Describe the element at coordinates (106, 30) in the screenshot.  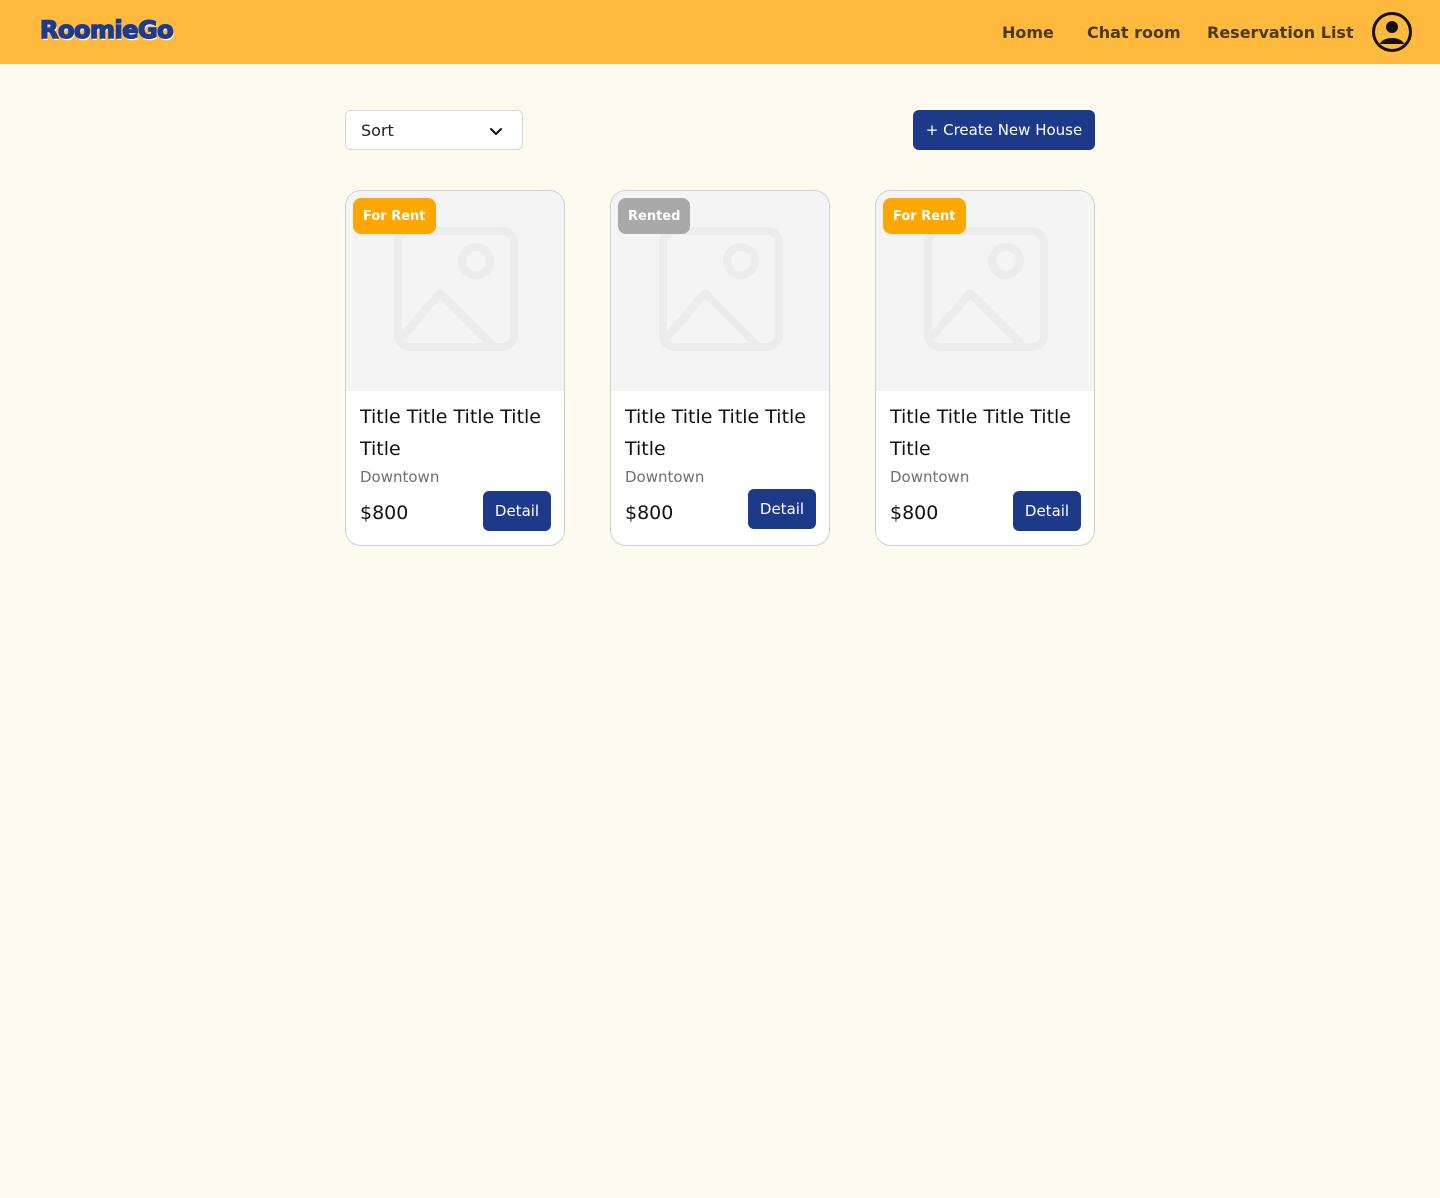
I see `logo: RoomieGo` at that location.